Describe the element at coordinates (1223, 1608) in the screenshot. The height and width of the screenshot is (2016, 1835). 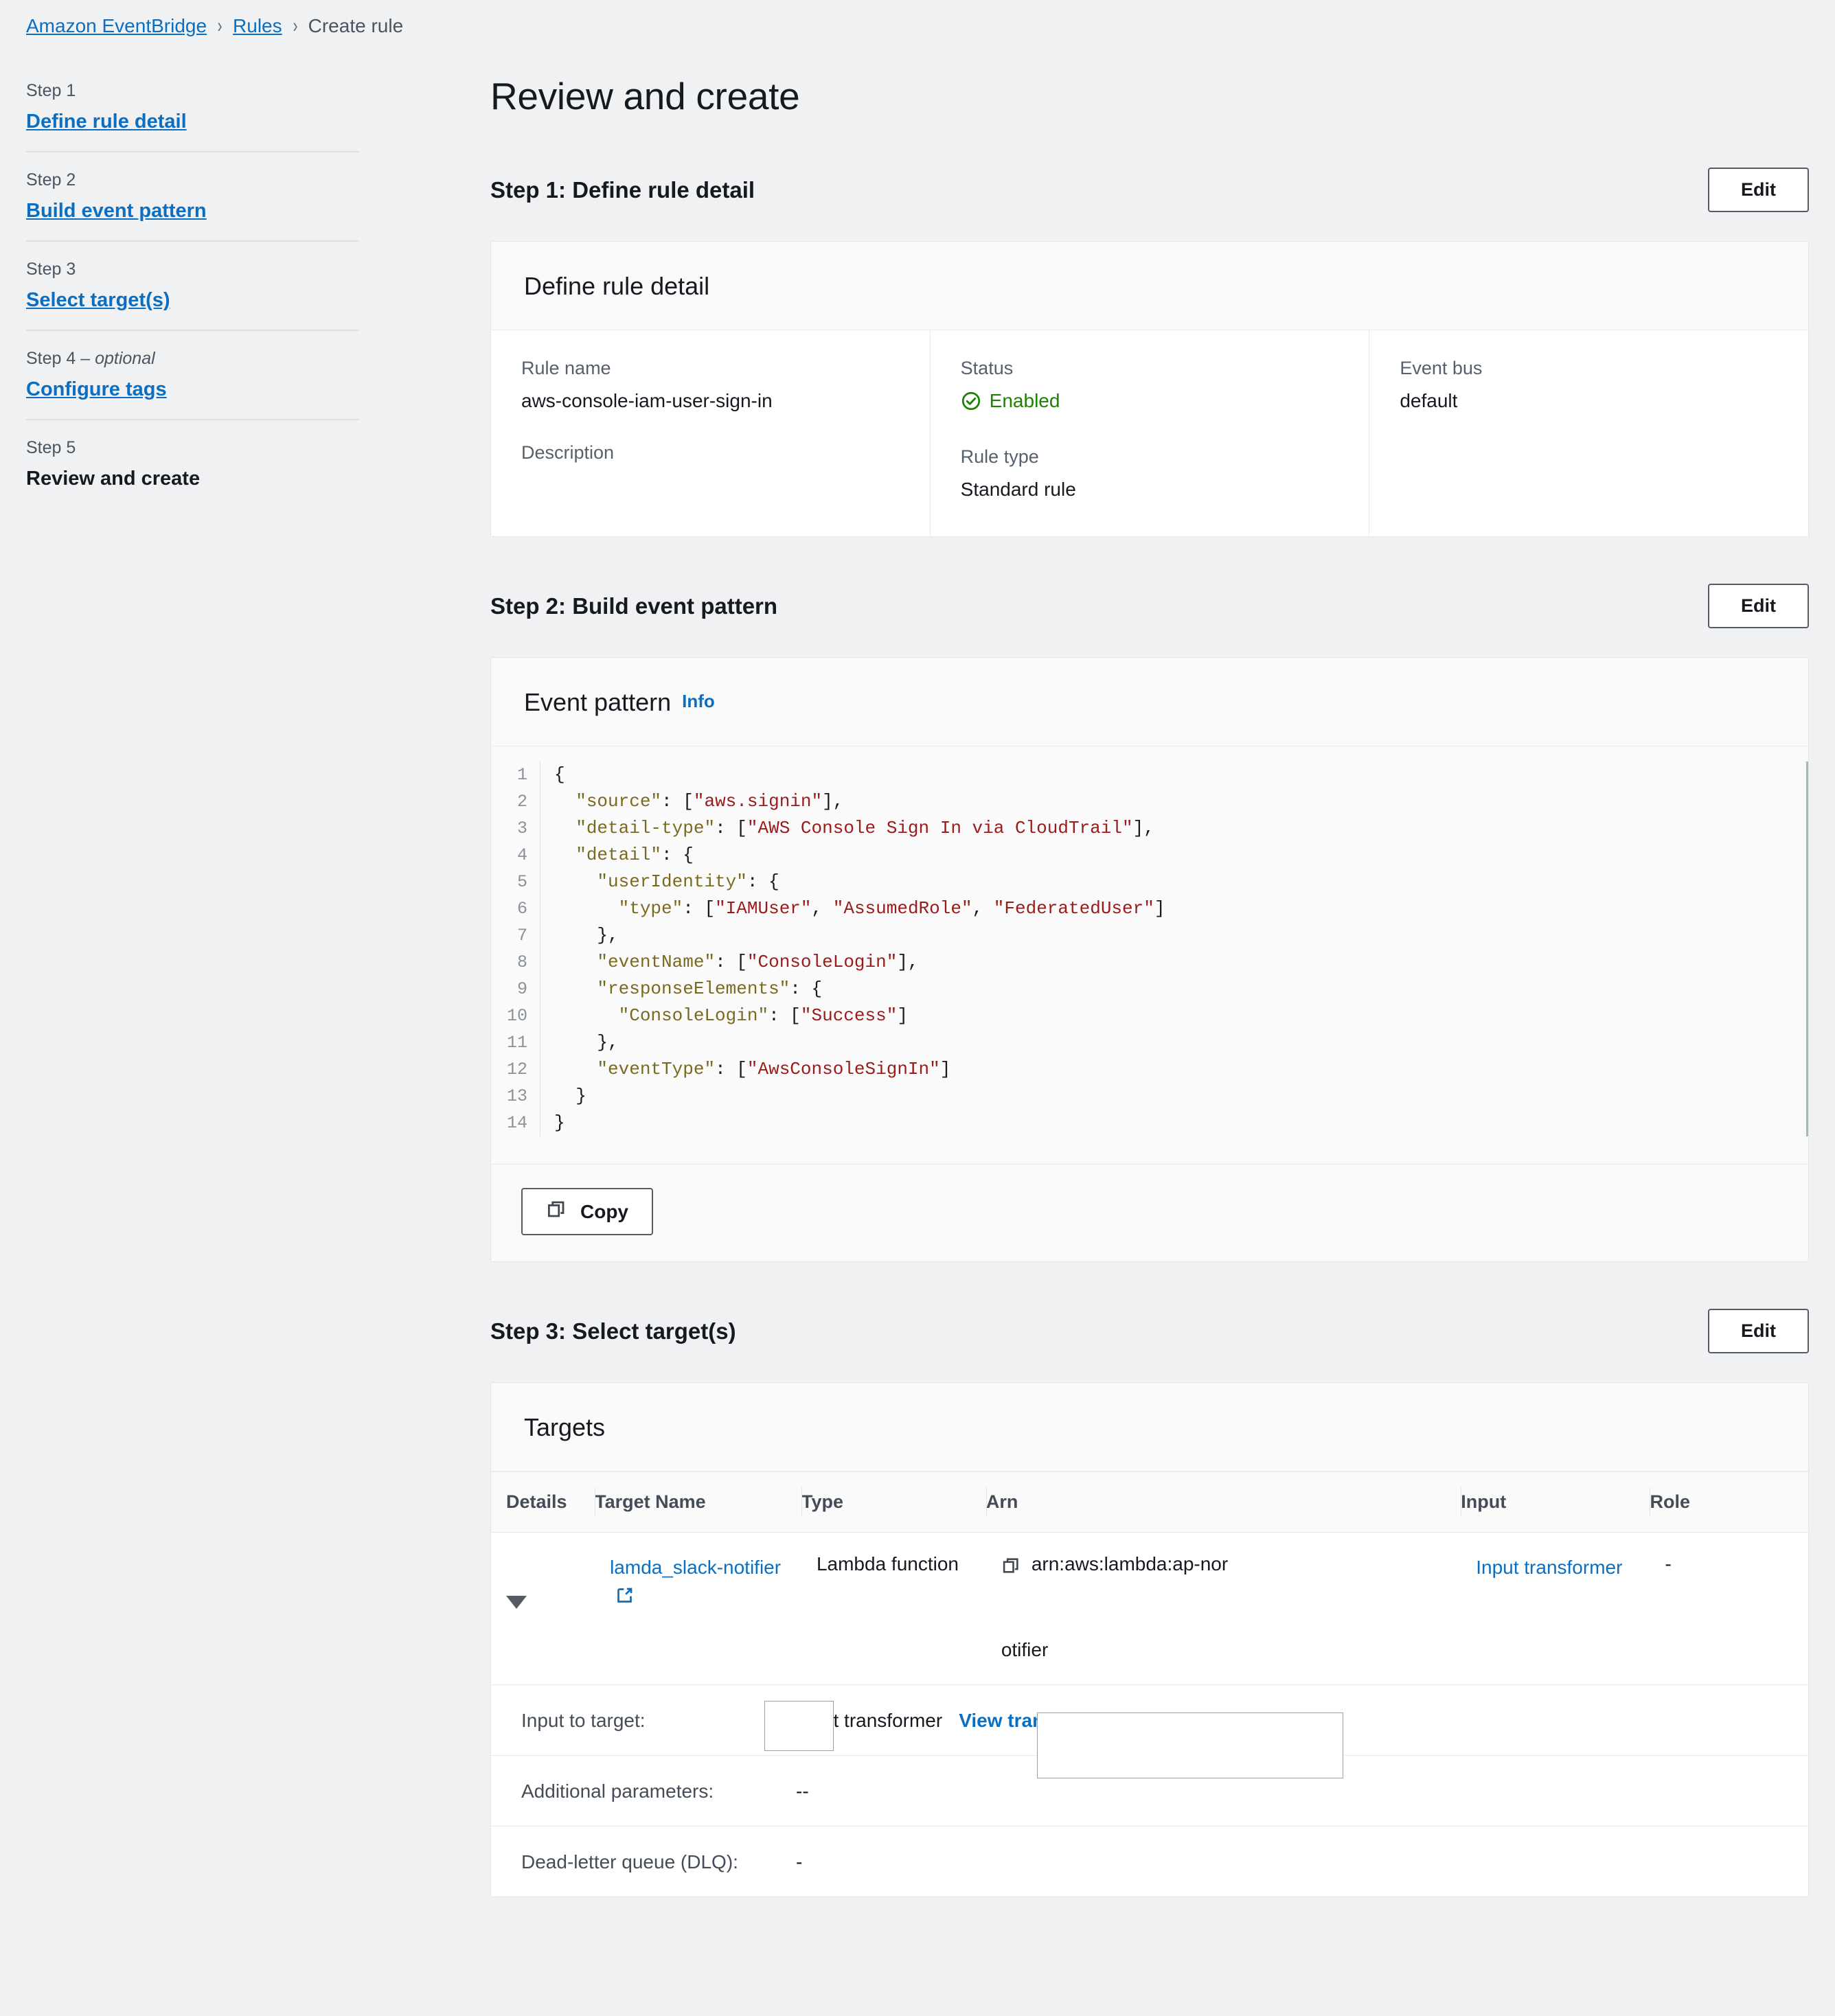
I see `row-arn-cell: arn:aws:lambda:ap-nor otifier` at that location.